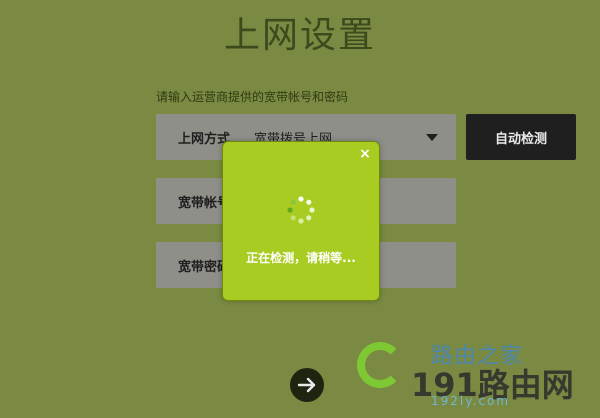 The height and width of the screenshot is (418, 600). What do you see at coordinates (299, 35) in the screenshot?
I see `page-title: 上网设置` at bounding box center [299, 35].